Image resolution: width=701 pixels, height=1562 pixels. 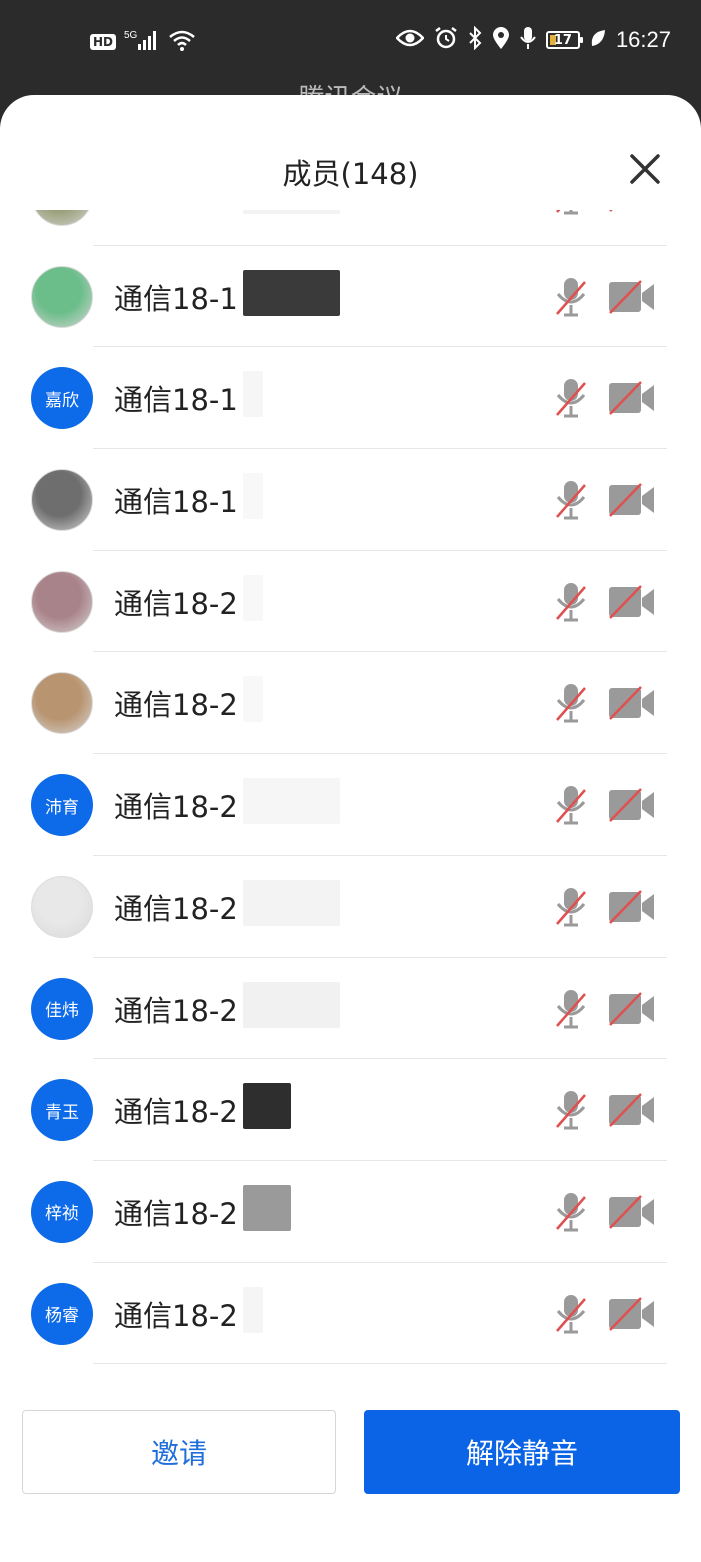 What do you see at coordinates (350, 1110) in the screenshot?
I see `member-row: 青玉 通信18-2` at bounding box center [350, 1110].